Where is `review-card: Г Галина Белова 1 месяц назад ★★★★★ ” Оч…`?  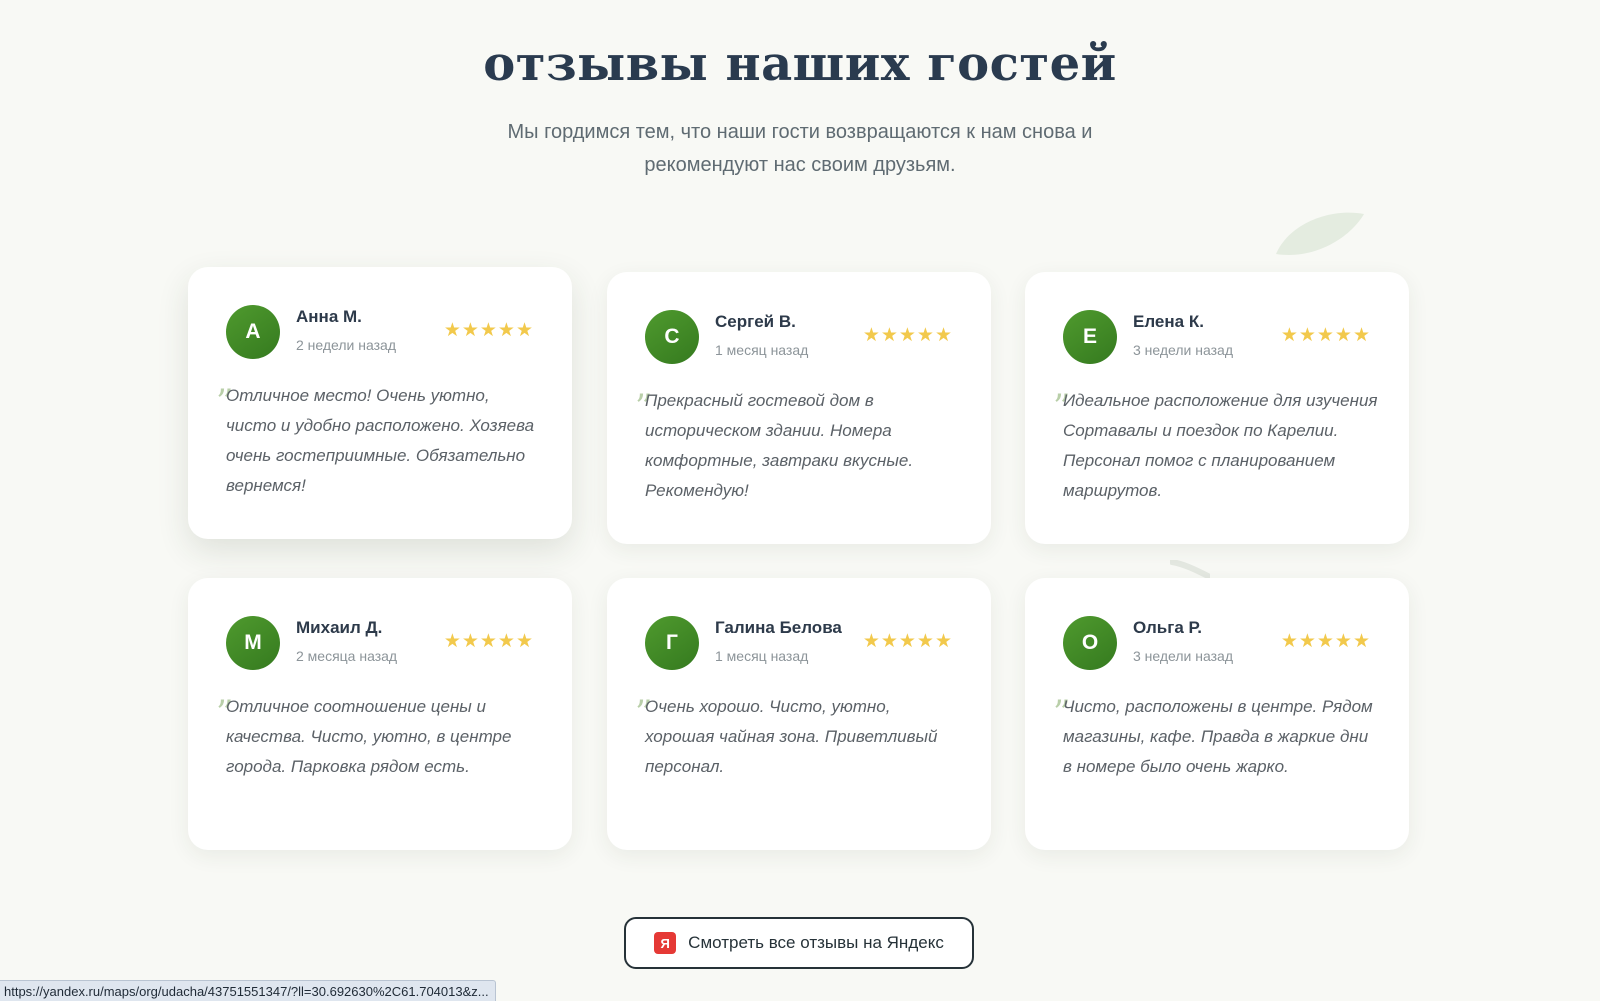
review-card: Г Галина Белова 1 месяц назад ★★★★★ ” Оч… is located at coordinates (799, 714).